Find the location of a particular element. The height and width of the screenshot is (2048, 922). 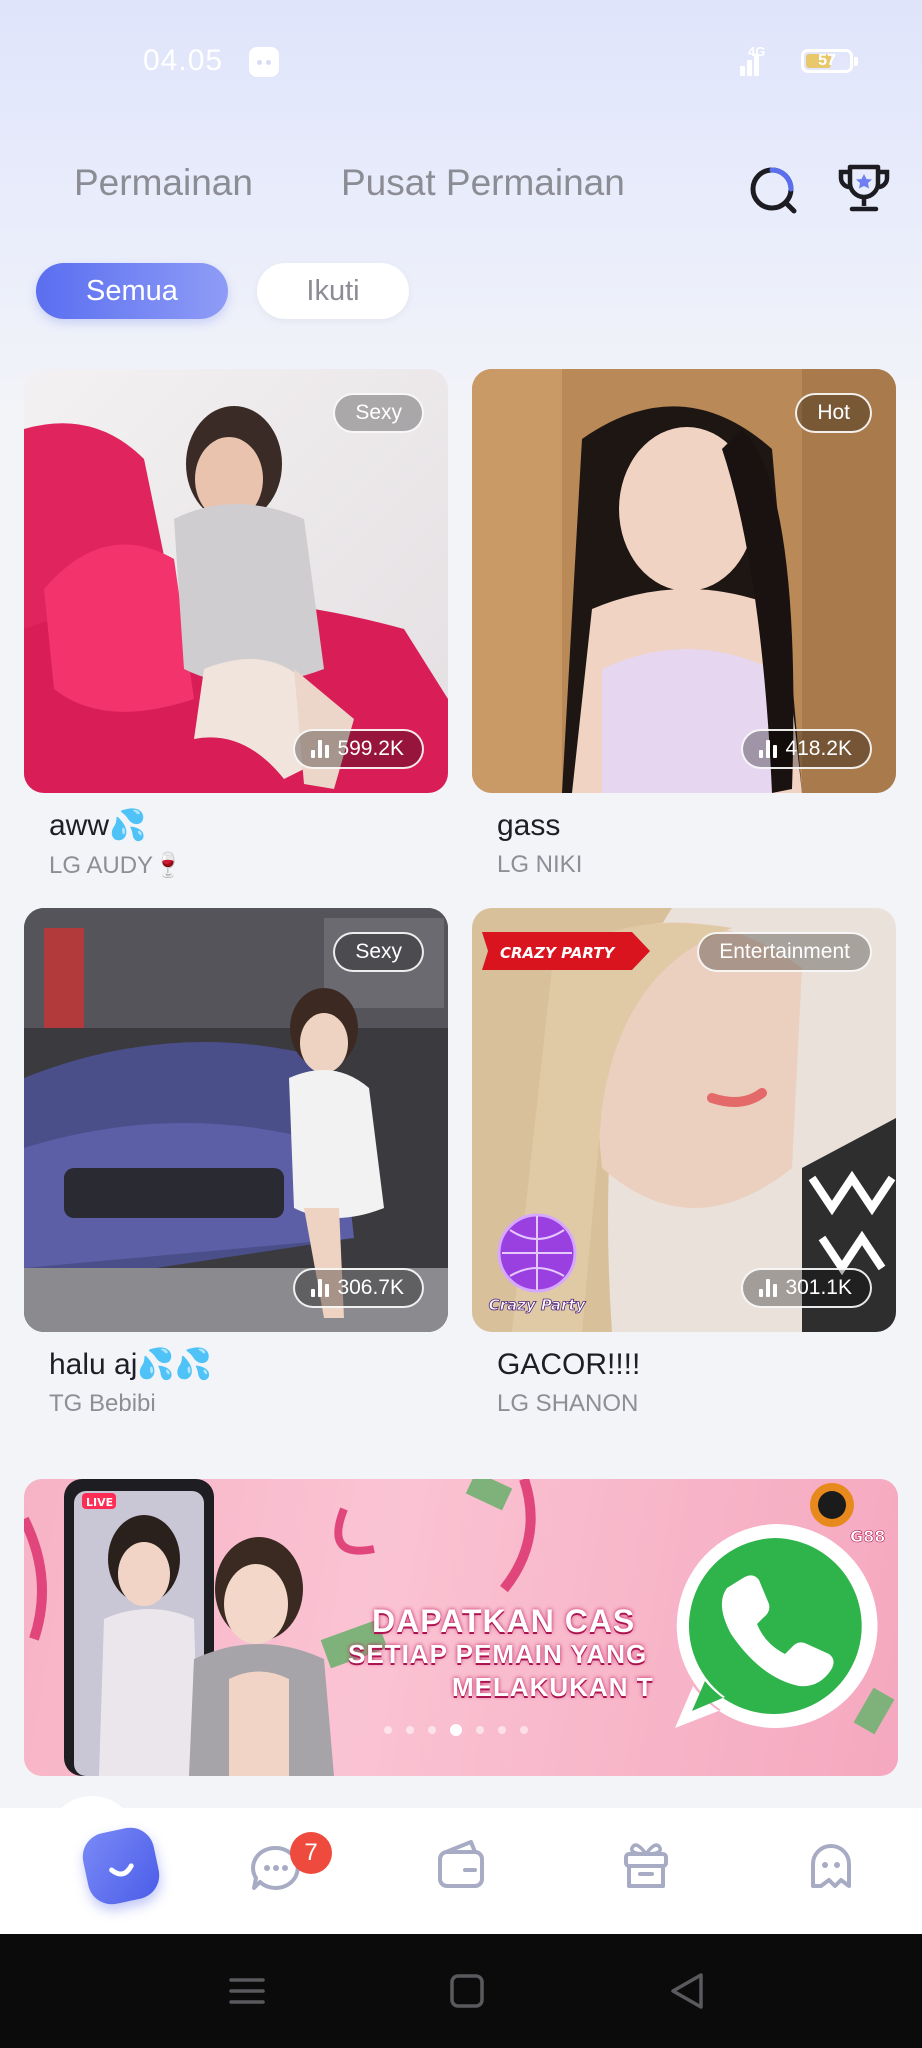

status-bar: 04.05 4G 57 is located at coordinates (461, 60).